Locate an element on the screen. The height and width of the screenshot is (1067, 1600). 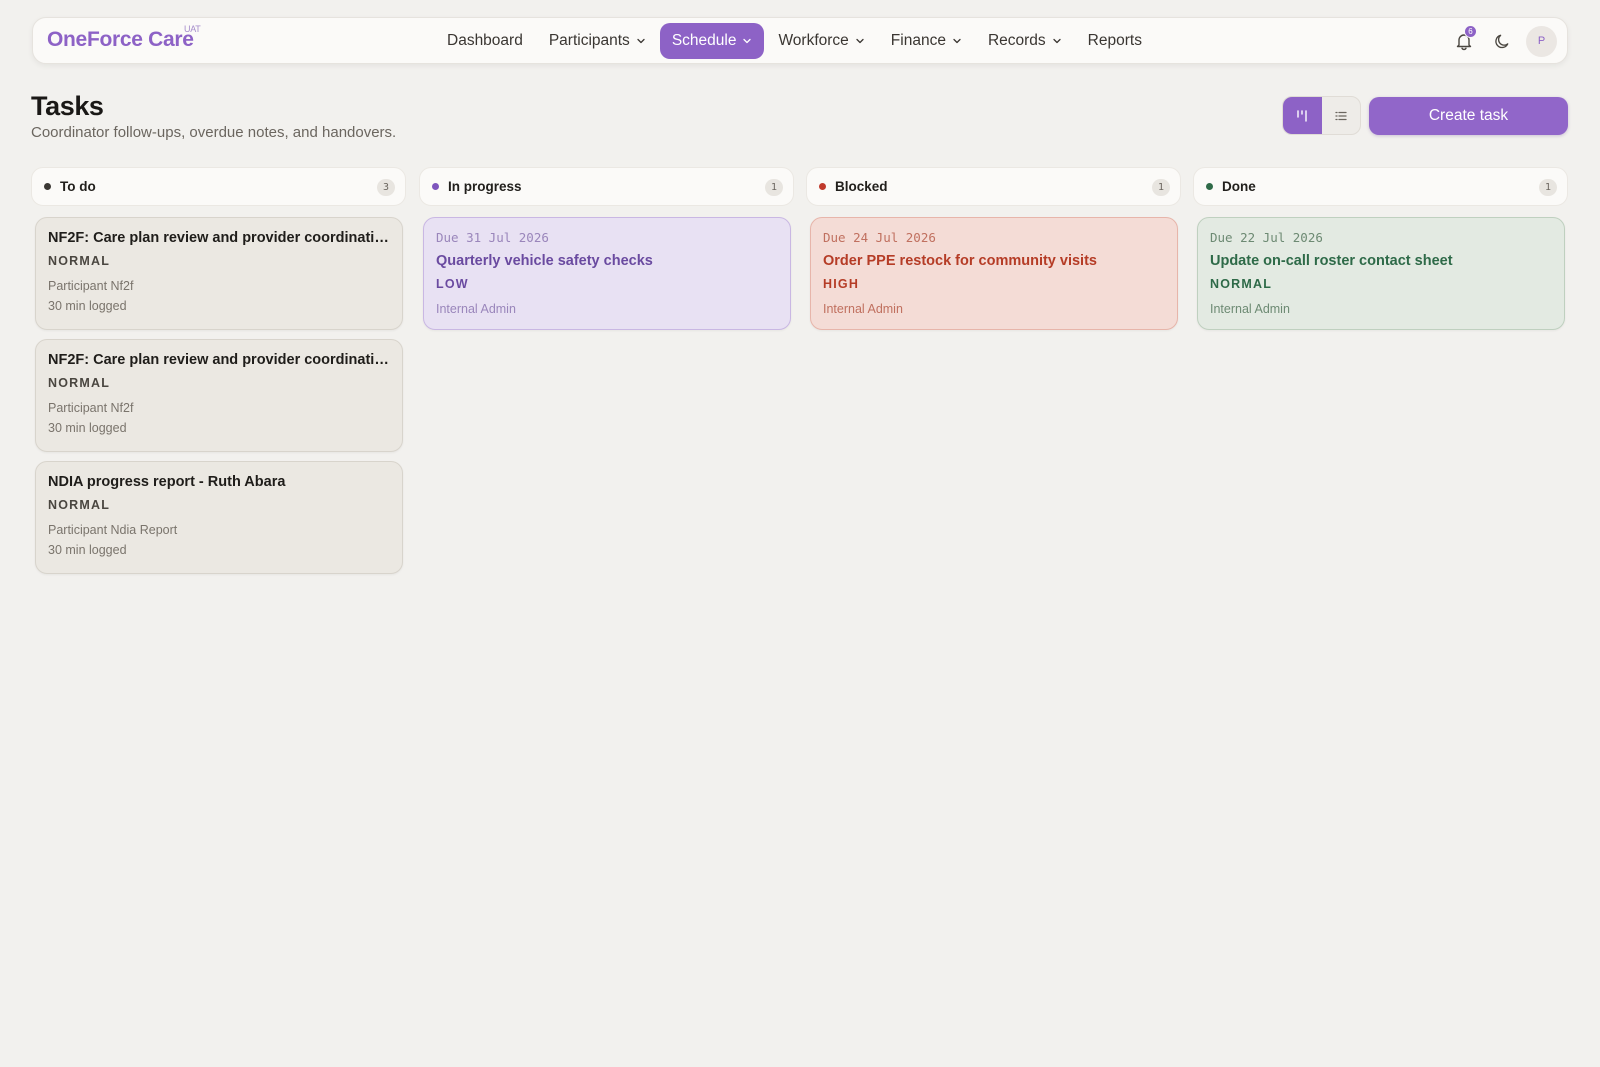
brand-logo: OneForce Care UAT is located at coordinates (124, 38).